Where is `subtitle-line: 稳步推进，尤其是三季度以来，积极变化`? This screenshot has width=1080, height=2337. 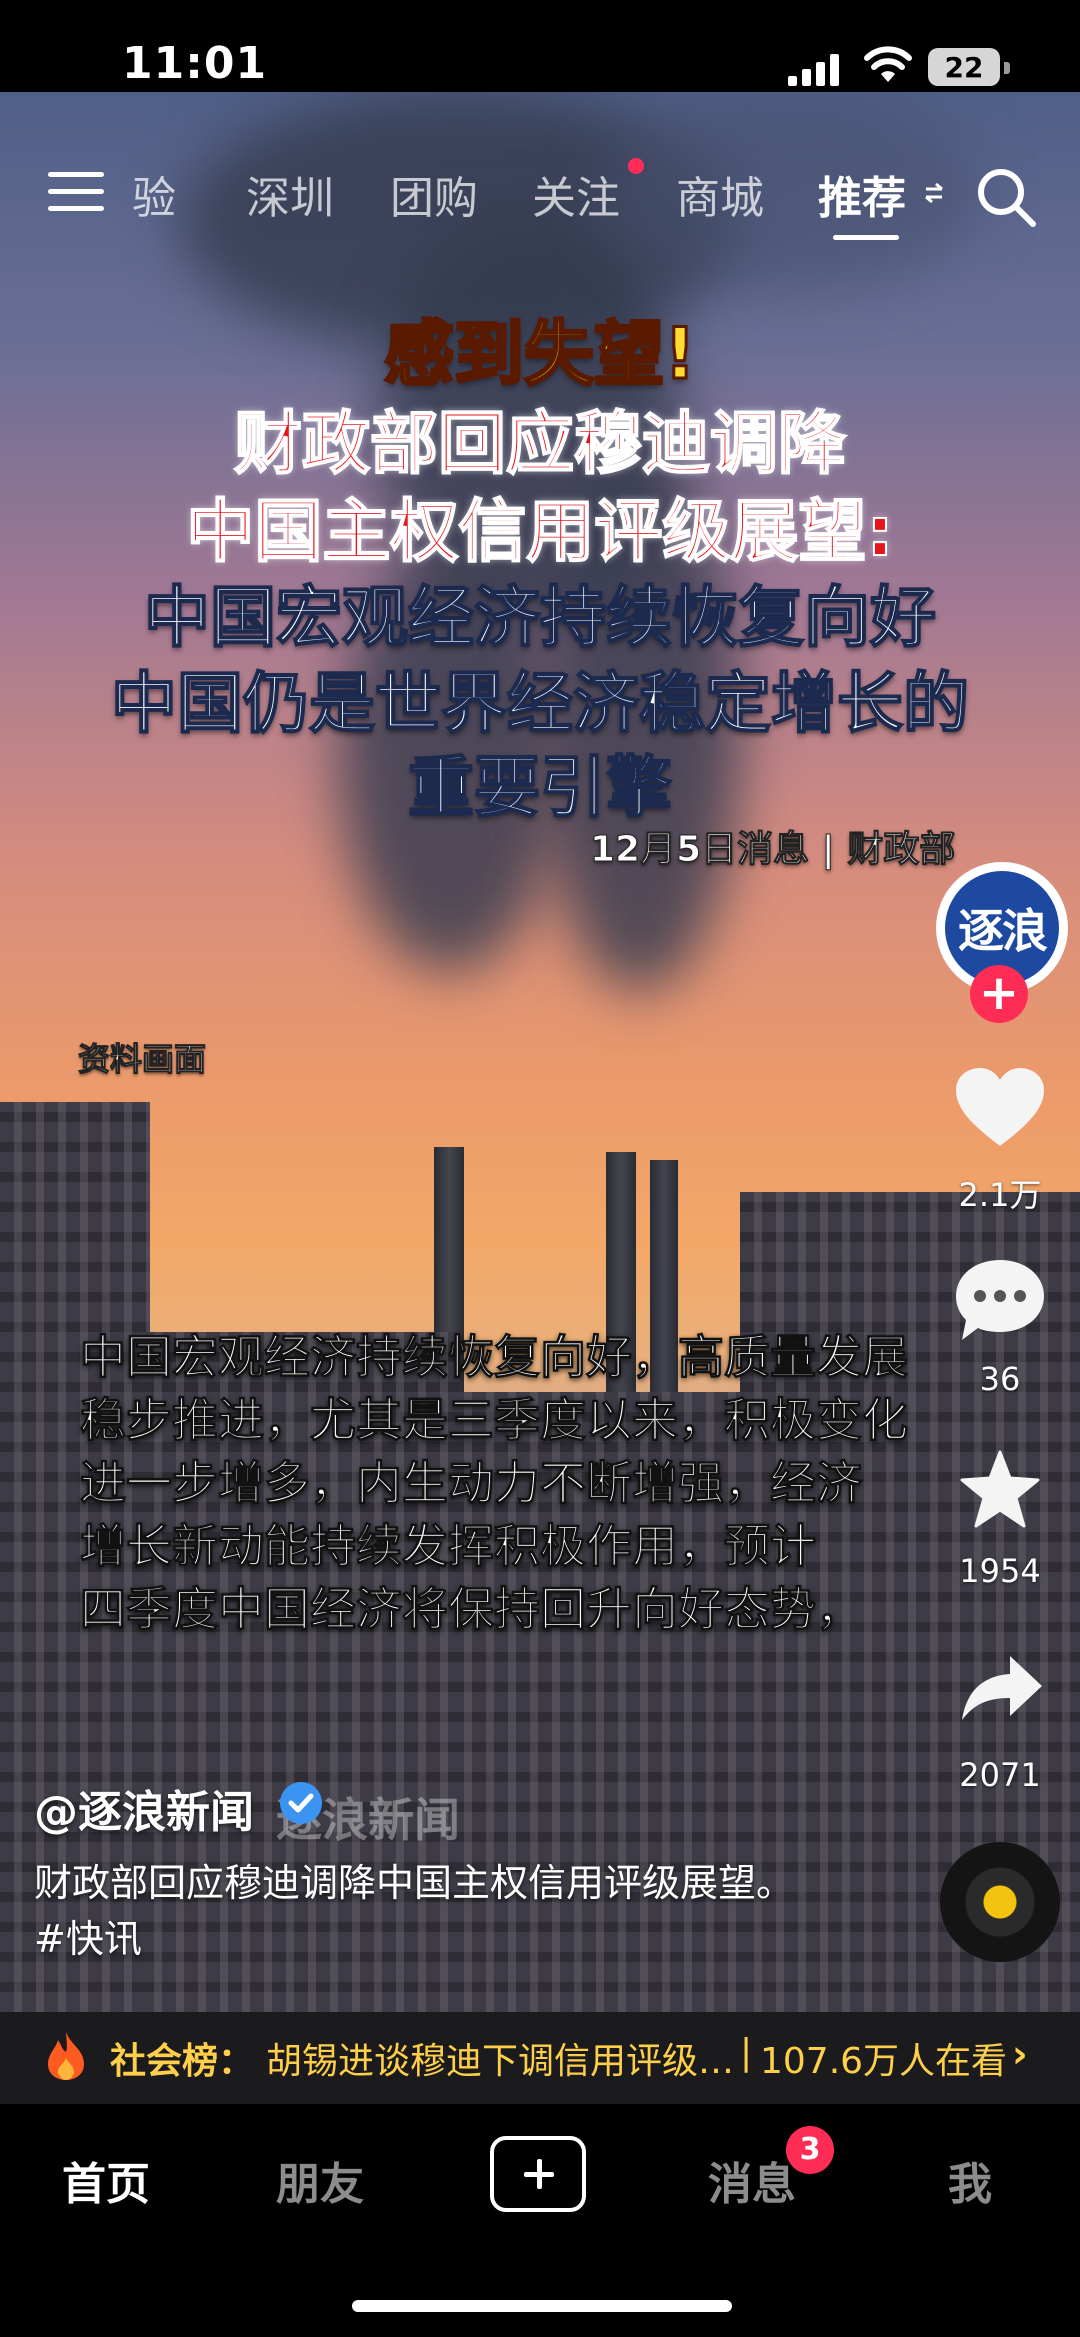 subtitle-line: 稳步推进，尤其是三季度以来，积极变化 is located at coordinates (494, 1420).